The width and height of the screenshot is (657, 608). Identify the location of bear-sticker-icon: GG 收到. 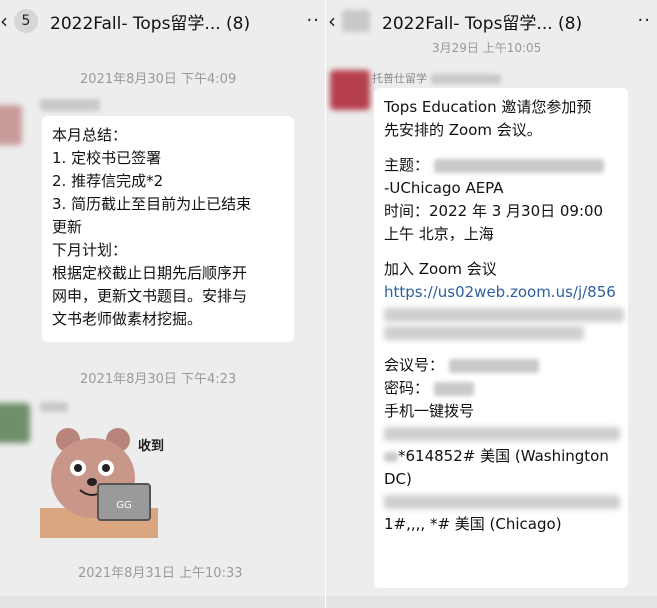
(105, 480).